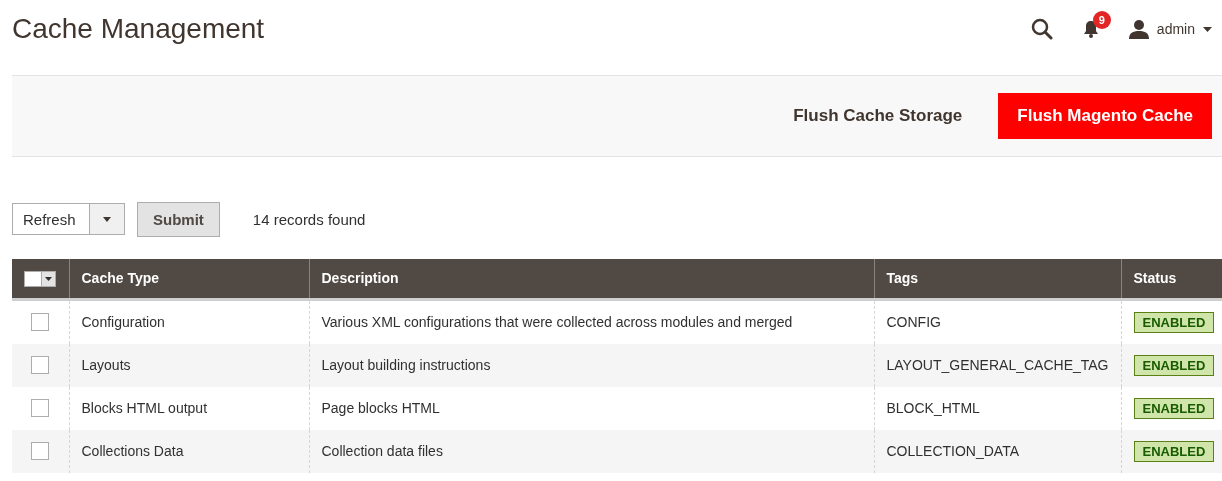  What do you see at coordinates (178, 219) in the screenshot?
I see `submit-button: Submit` at bounding box center [178, 219].